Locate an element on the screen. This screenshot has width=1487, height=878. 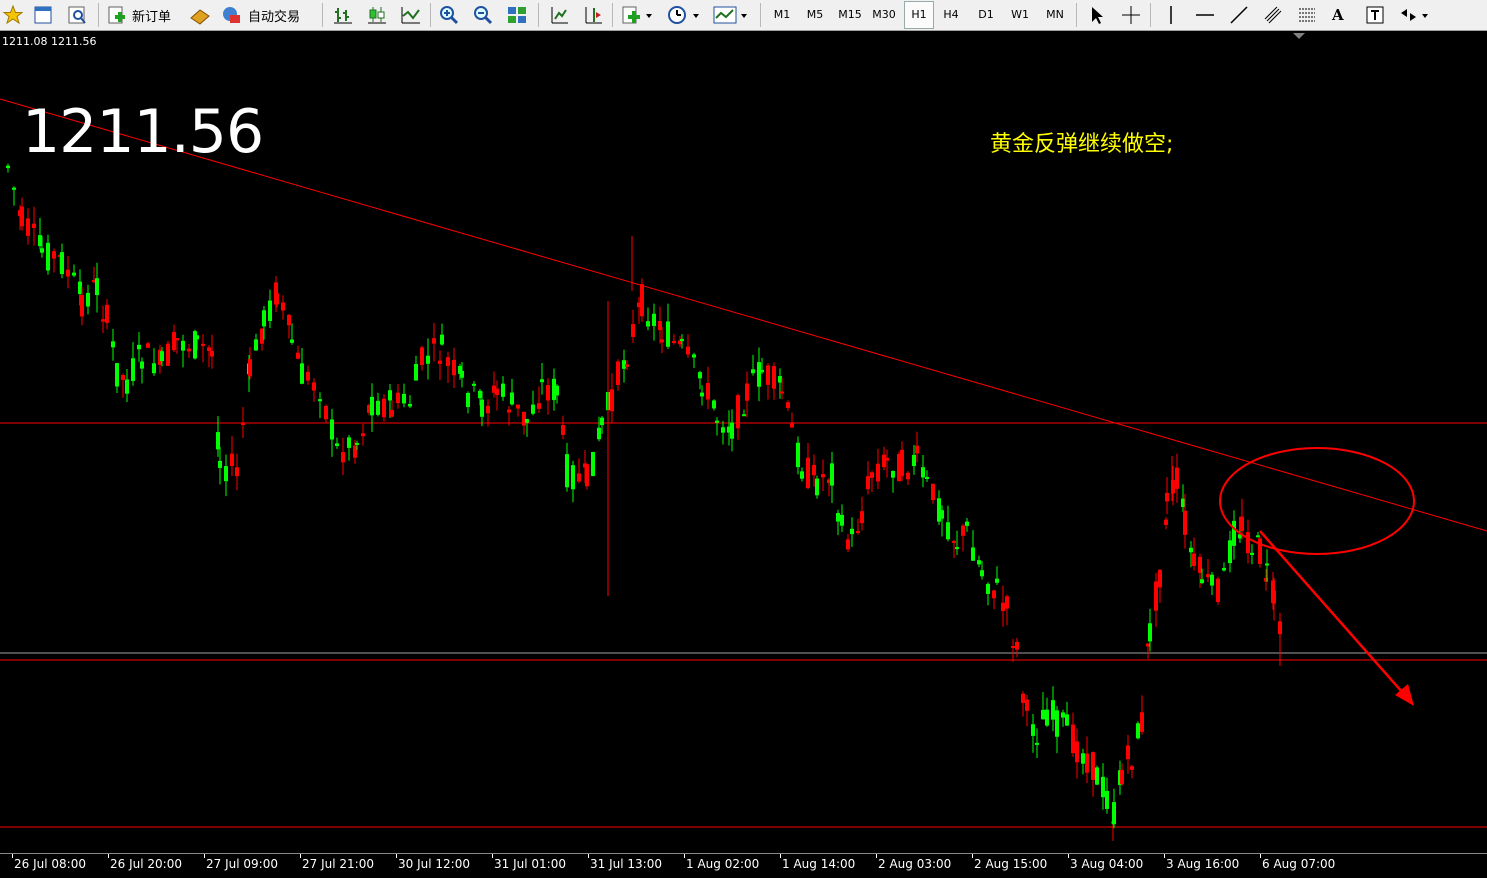
indicators-dropdown is located at coordinates (637, 15).